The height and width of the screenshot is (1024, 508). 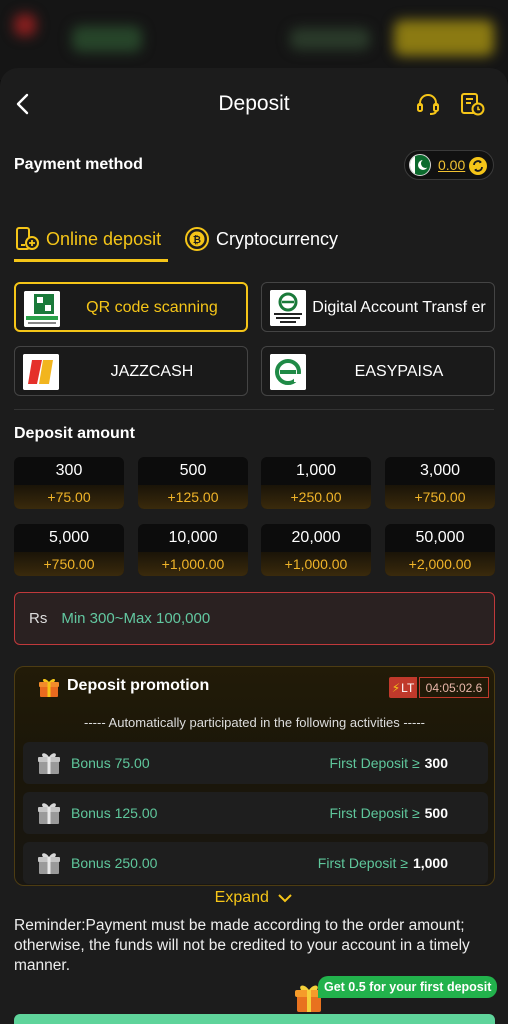 What do you see at coordinates (69, 550) in the screenshot?
I see `amount-option: 5,000 +750.00` at bounding box center [69, 550].